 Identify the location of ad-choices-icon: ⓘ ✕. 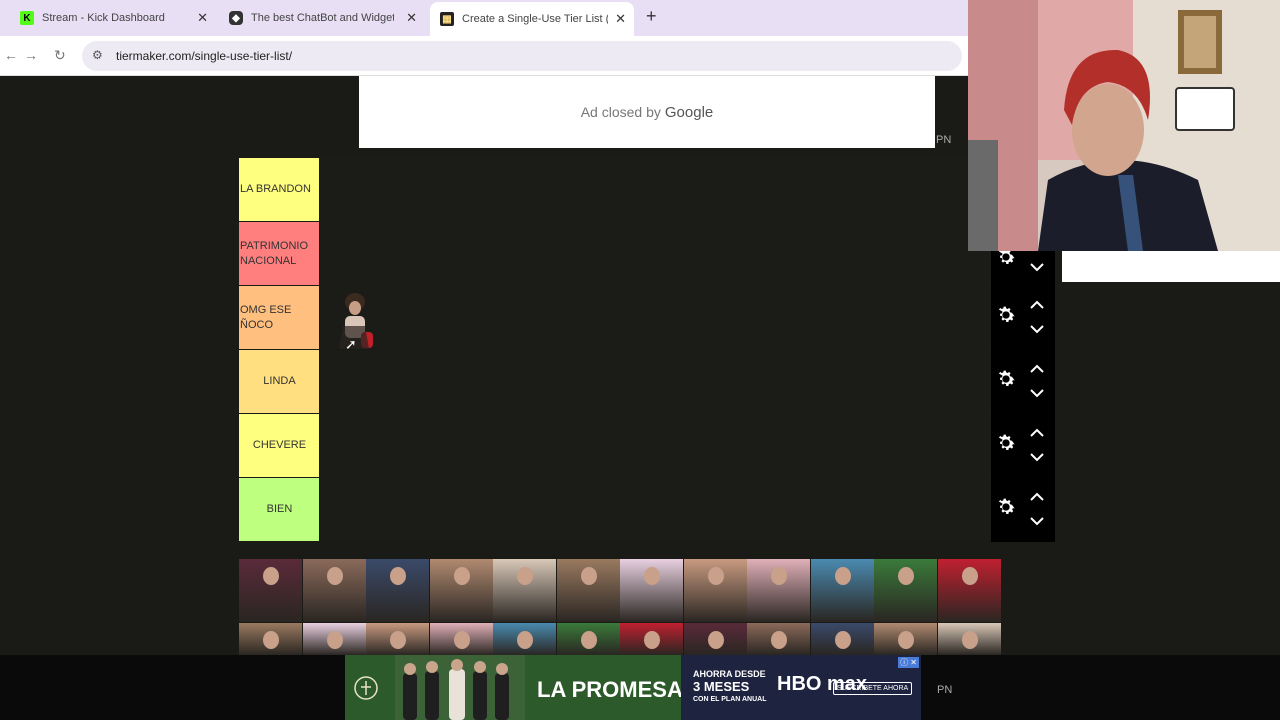
(908, 662).